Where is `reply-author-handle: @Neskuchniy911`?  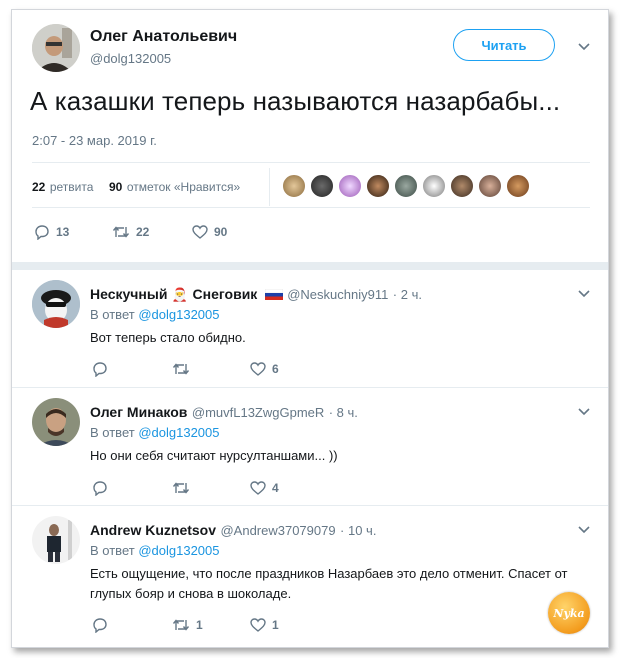 reply-author-handle: @Neskuchniy911 is located at coordinates (338, 294).